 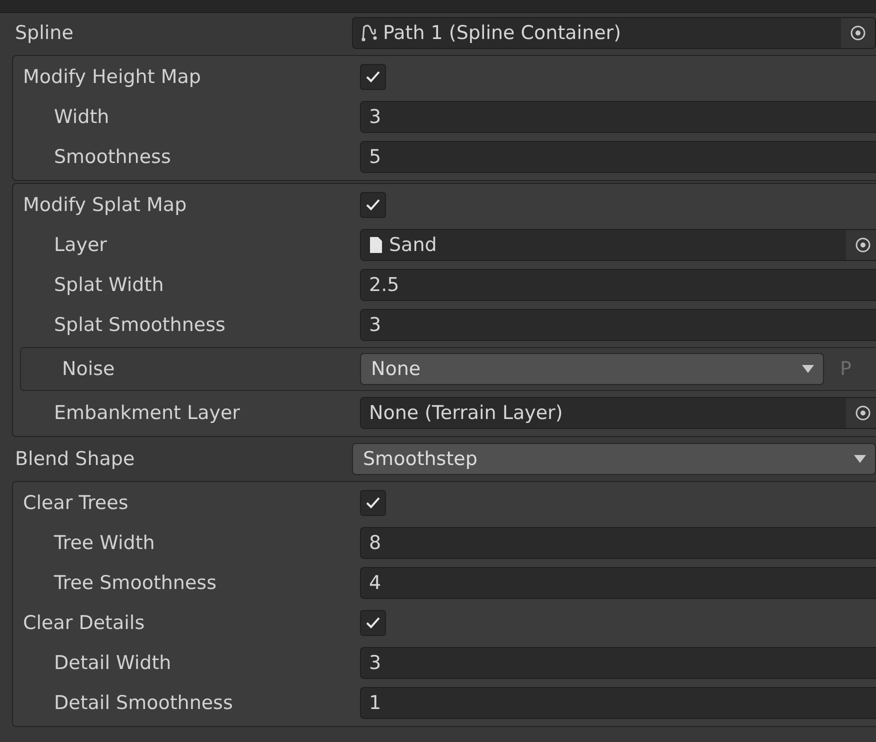 I want to click on object-field: Path 1 (Spline Container), so click(x=614, y=33).